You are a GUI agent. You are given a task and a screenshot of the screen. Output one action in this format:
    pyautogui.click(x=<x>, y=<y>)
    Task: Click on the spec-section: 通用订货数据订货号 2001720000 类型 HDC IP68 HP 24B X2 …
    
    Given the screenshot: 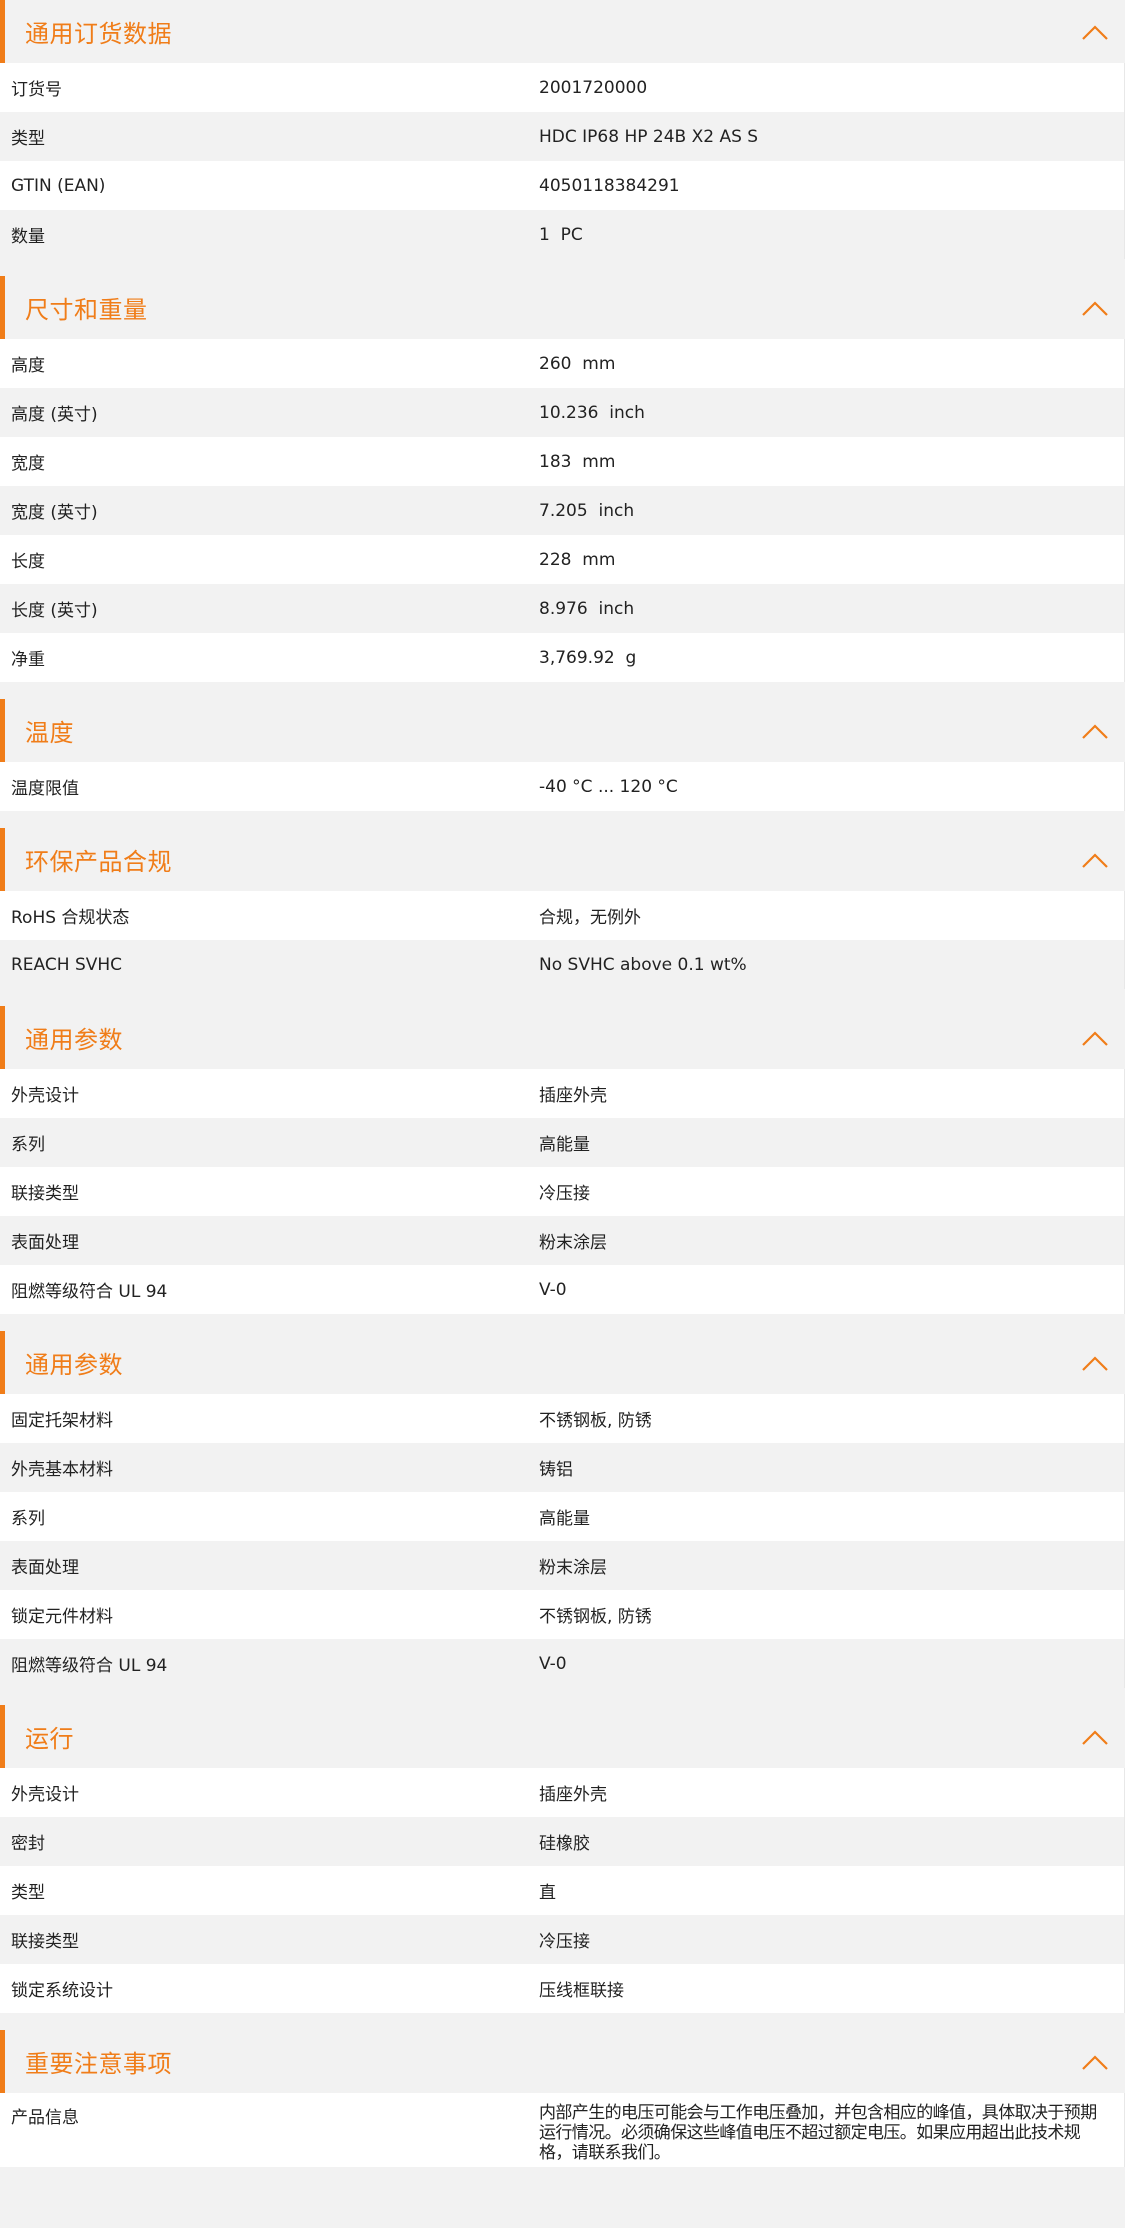 What is the action you would take?
    pyautogui.click(x=562, y=129)
    